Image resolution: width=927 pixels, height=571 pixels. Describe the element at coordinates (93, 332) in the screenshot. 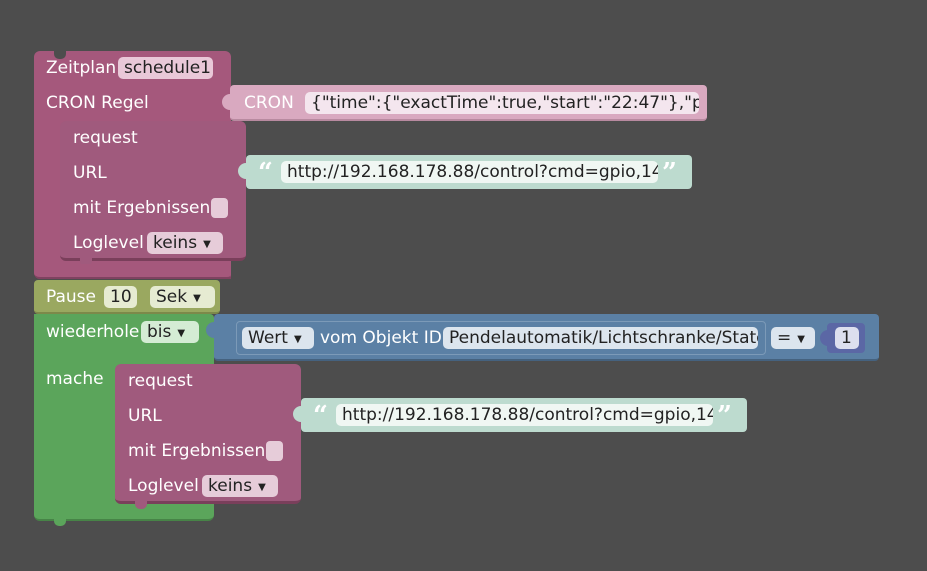

I see `repeat-label: wiederhole` at that location.